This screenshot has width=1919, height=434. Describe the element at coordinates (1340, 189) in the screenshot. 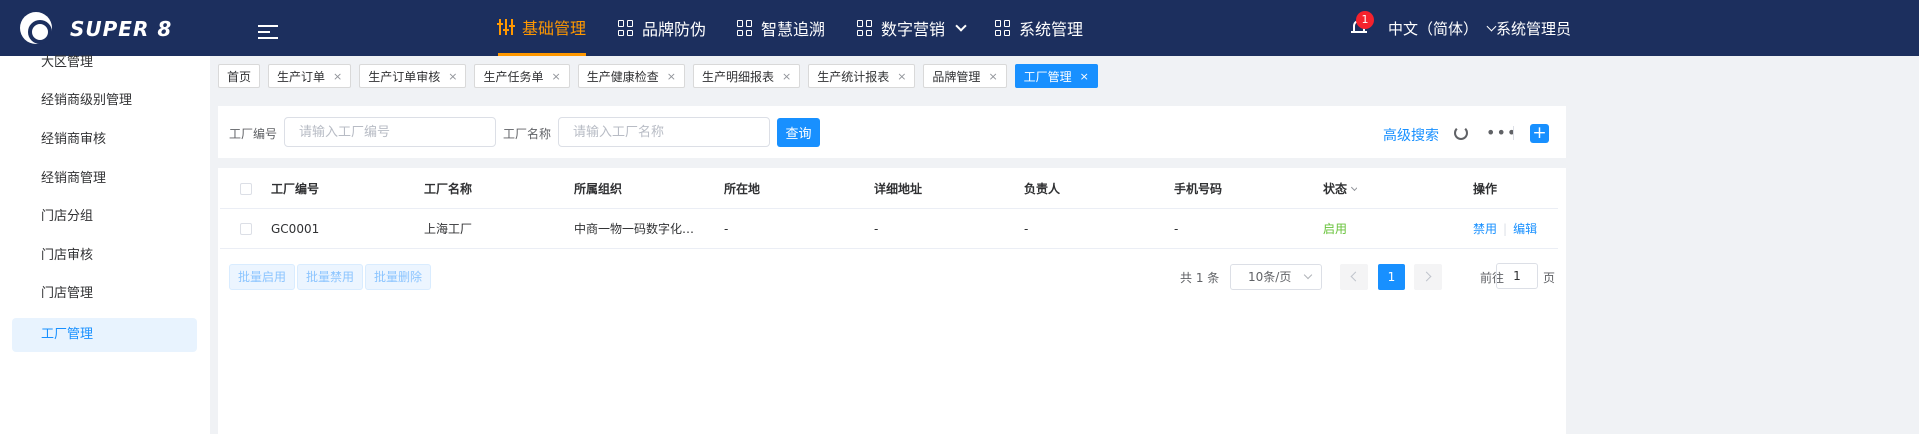

I see `col-status: 状态` at that location.